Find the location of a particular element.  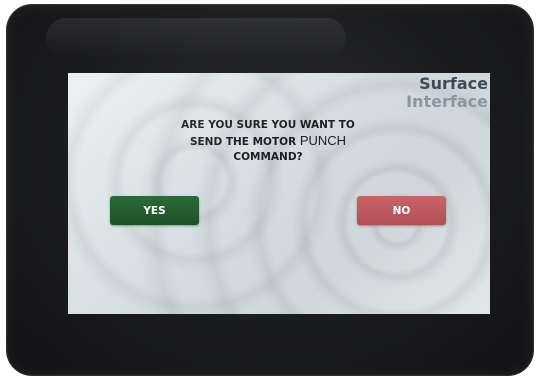

no-button-label: NO is located at coordinates (401, 210).